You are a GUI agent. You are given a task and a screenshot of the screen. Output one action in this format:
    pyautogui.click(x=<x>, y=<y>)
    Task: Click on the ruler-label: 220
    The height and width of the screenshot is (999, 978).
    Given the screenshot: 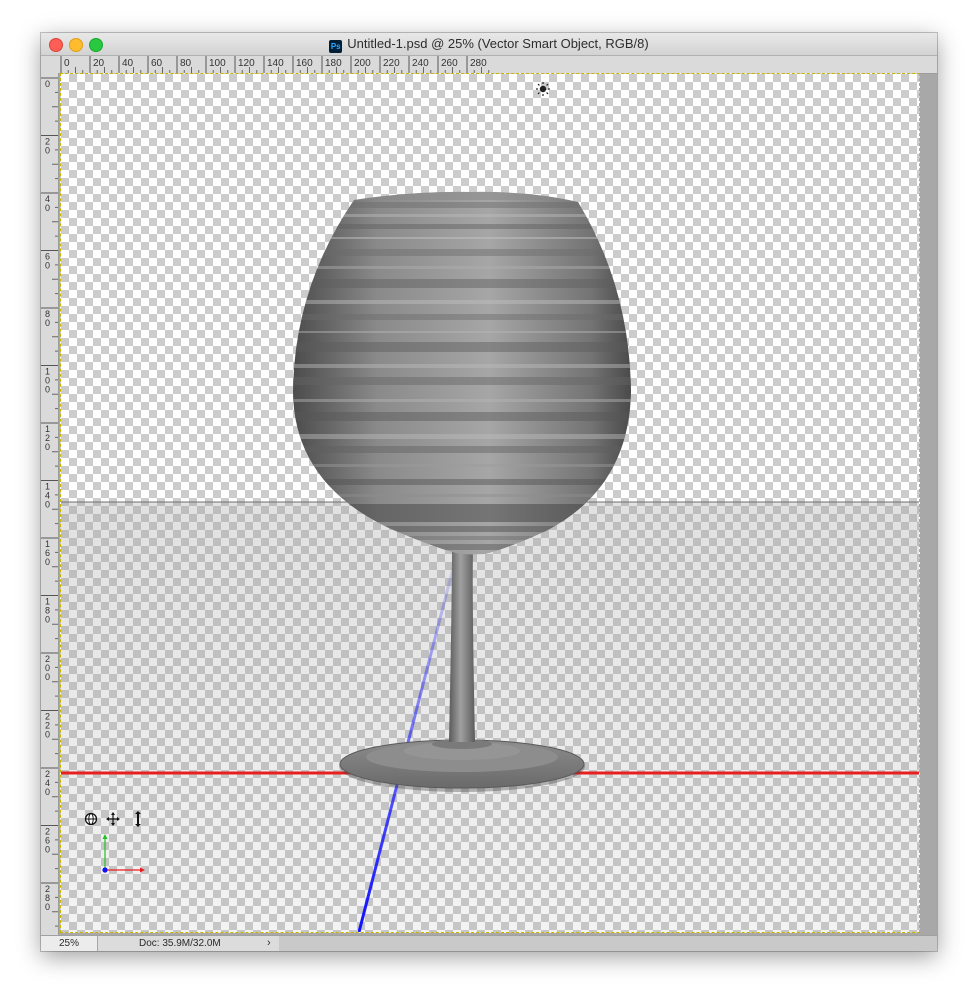 What is the action you would take?
    pyautogui.click(x=391, y=63)
    